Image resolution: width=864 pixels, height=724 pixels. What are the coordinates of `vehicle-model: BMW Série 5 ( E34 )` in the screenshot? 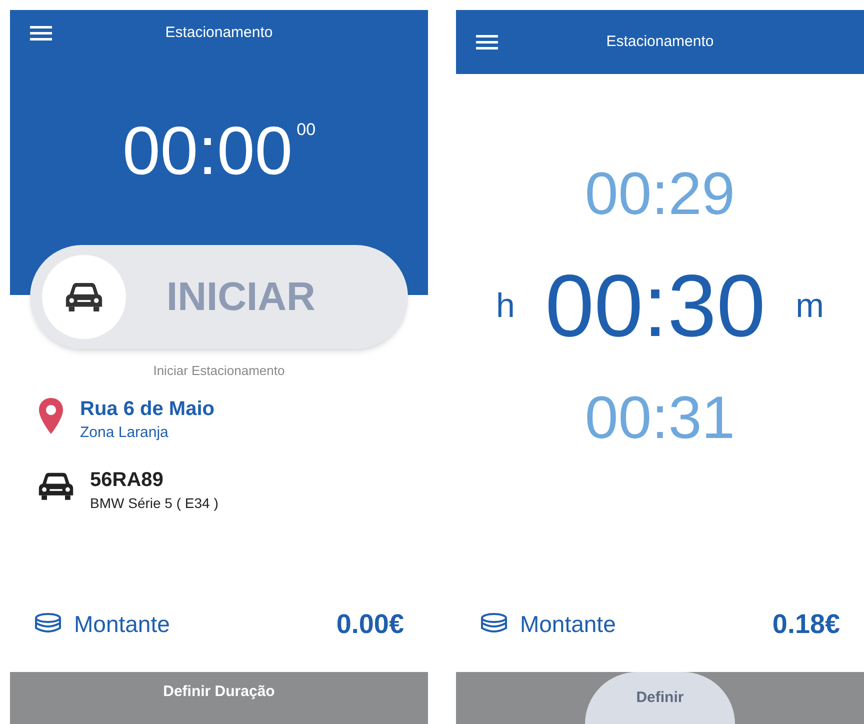 It's located at (154, 503).